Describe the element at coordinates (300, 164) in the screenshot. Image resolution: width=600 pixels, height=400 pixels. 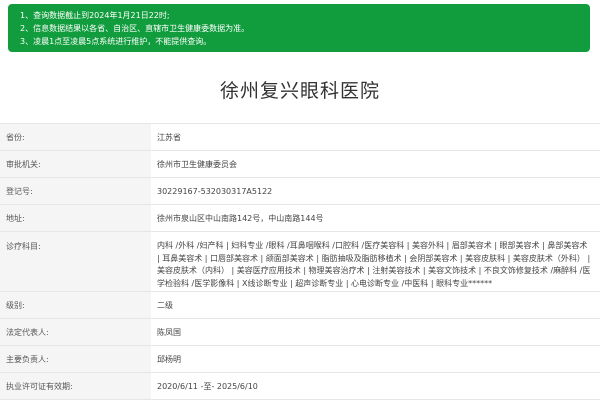
I see `row-approval-authority: 审批机关: 徐州市卫生健康委员会` at that location.